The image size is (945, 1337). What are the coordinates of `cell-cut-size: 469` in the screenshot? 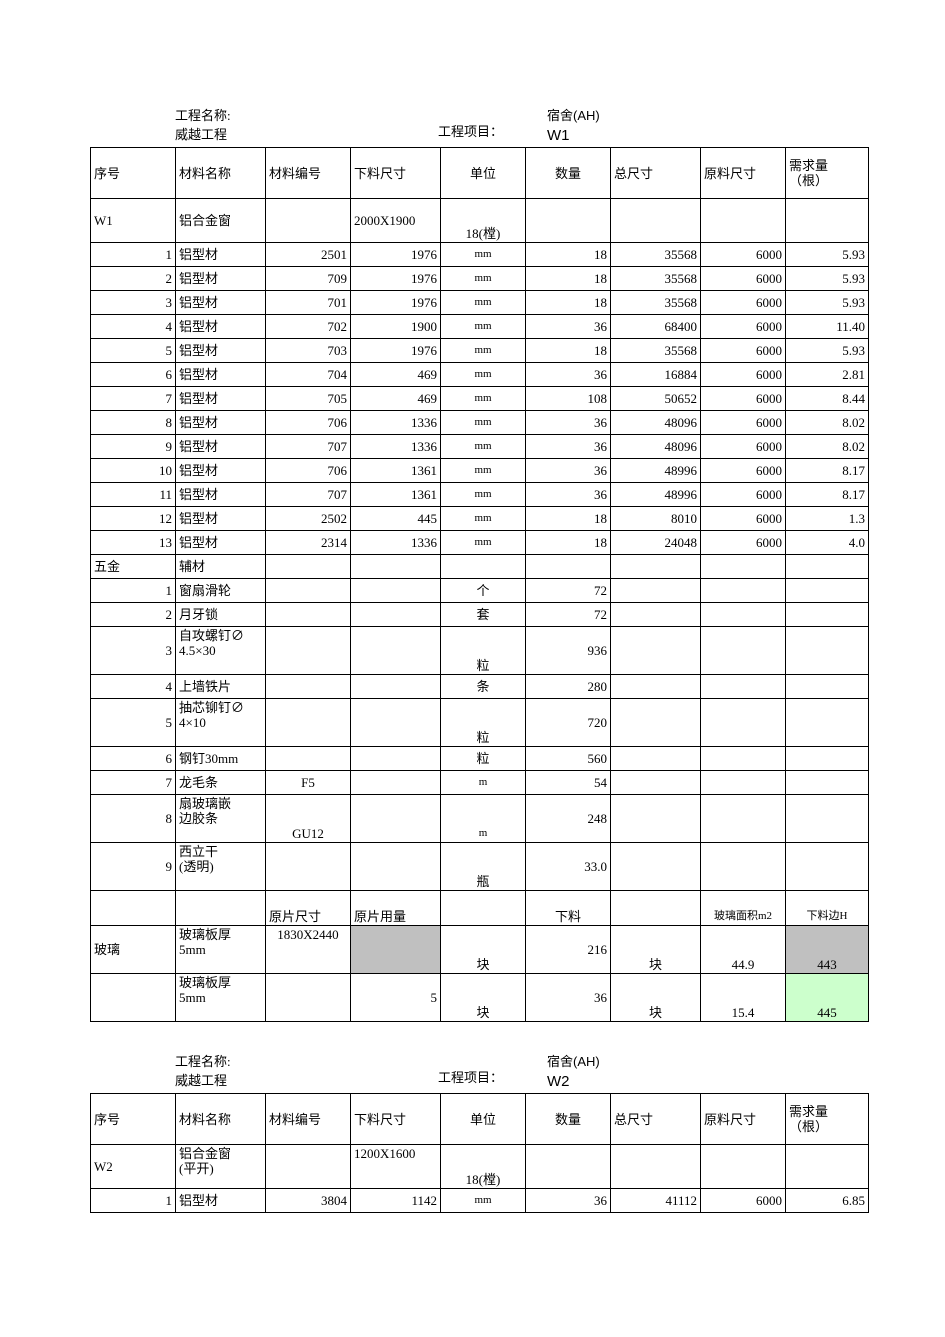 It's located at (395, 374).